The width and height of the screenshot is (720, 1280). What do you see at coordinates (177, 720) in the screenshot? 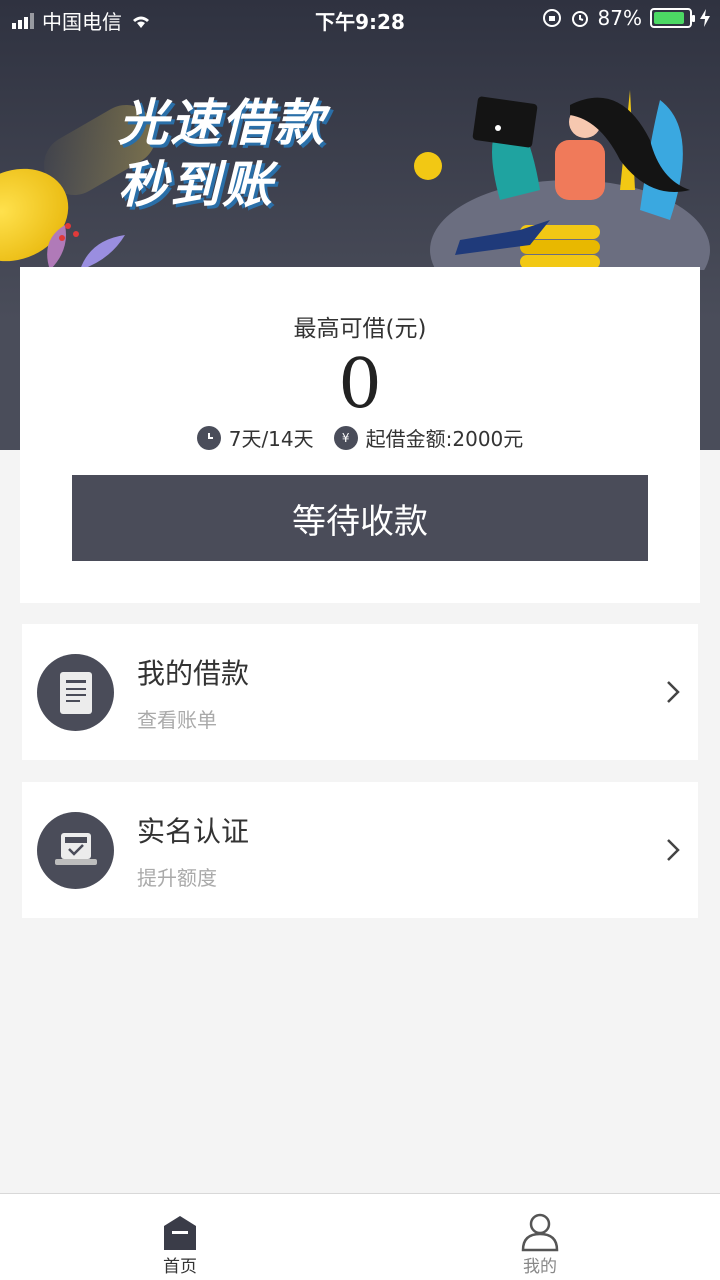
I see `menu-subtitle-my-loans: 查看账单` at bounding box center [177, 720].